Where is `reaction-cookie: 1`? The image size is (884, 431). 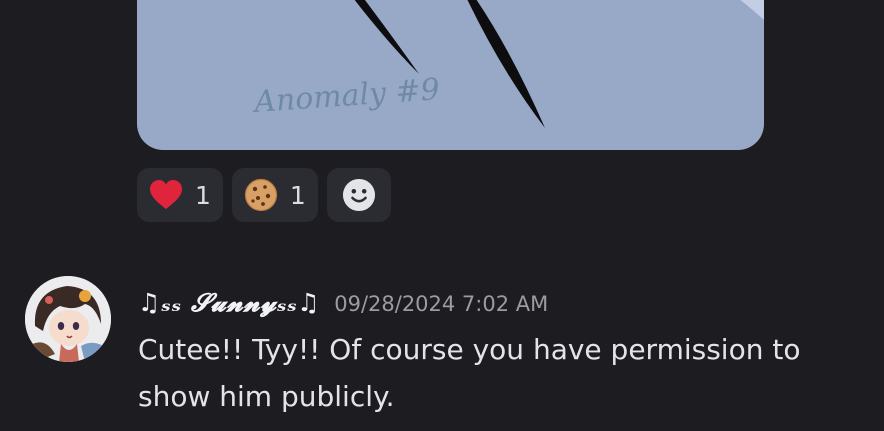 reaction-cookie: 1 is located at coordinates (274, 195).